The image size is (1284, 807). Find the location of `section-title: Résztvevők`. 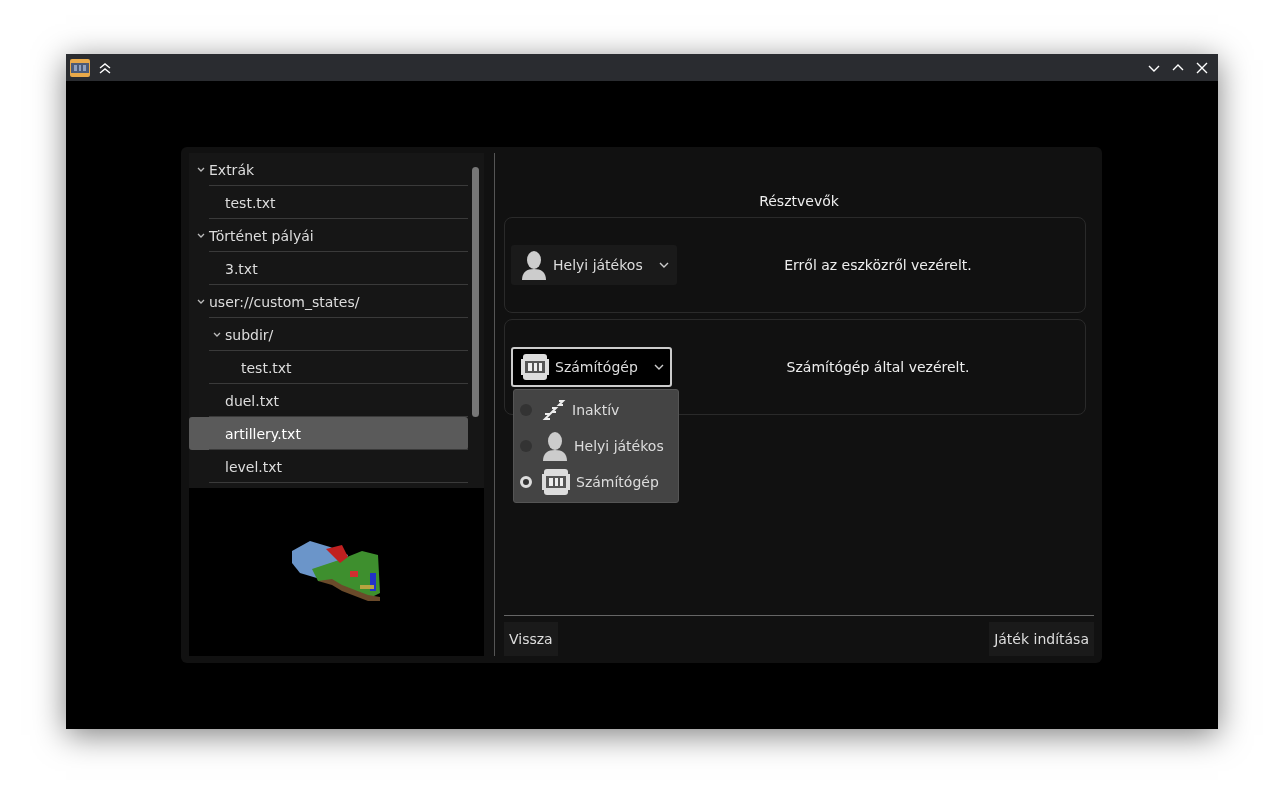

section-title: Résztvevők is located at coordinates (799, 201).